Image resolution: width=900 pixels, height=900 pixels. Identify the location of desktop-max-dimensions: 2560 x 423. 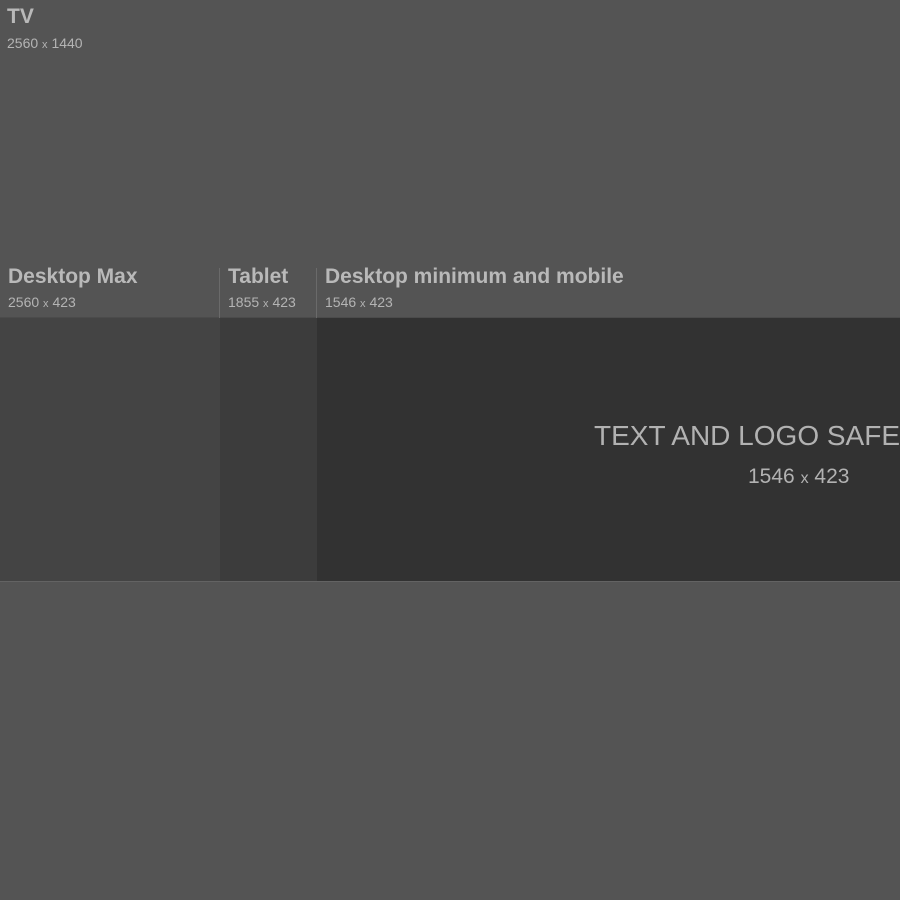
(42, 302).